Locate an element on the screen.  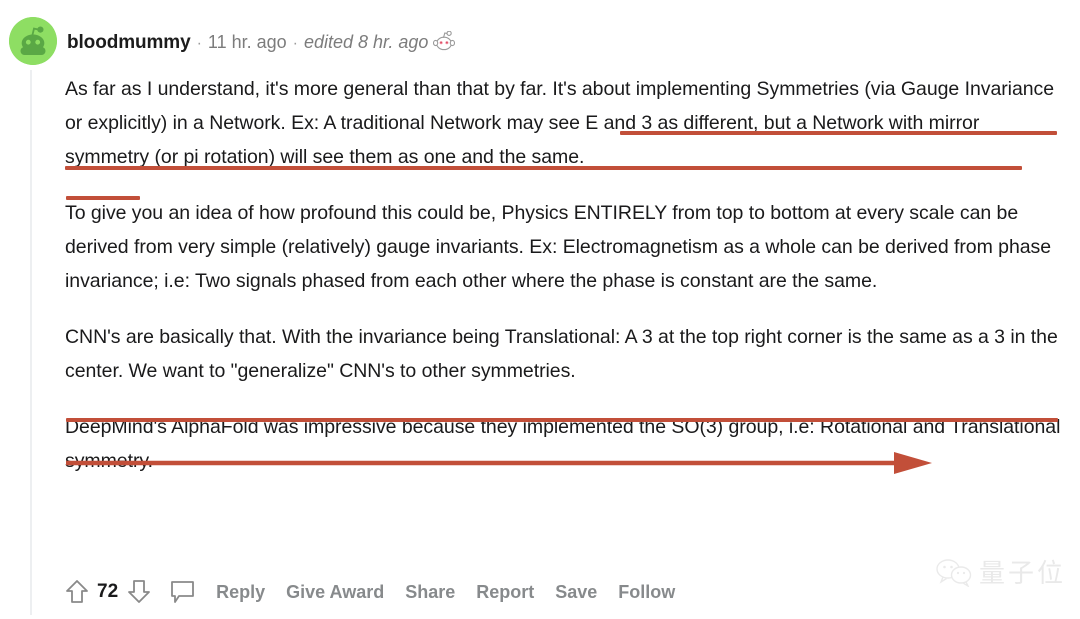
downvote-icon is located at coordinates (139, 592).